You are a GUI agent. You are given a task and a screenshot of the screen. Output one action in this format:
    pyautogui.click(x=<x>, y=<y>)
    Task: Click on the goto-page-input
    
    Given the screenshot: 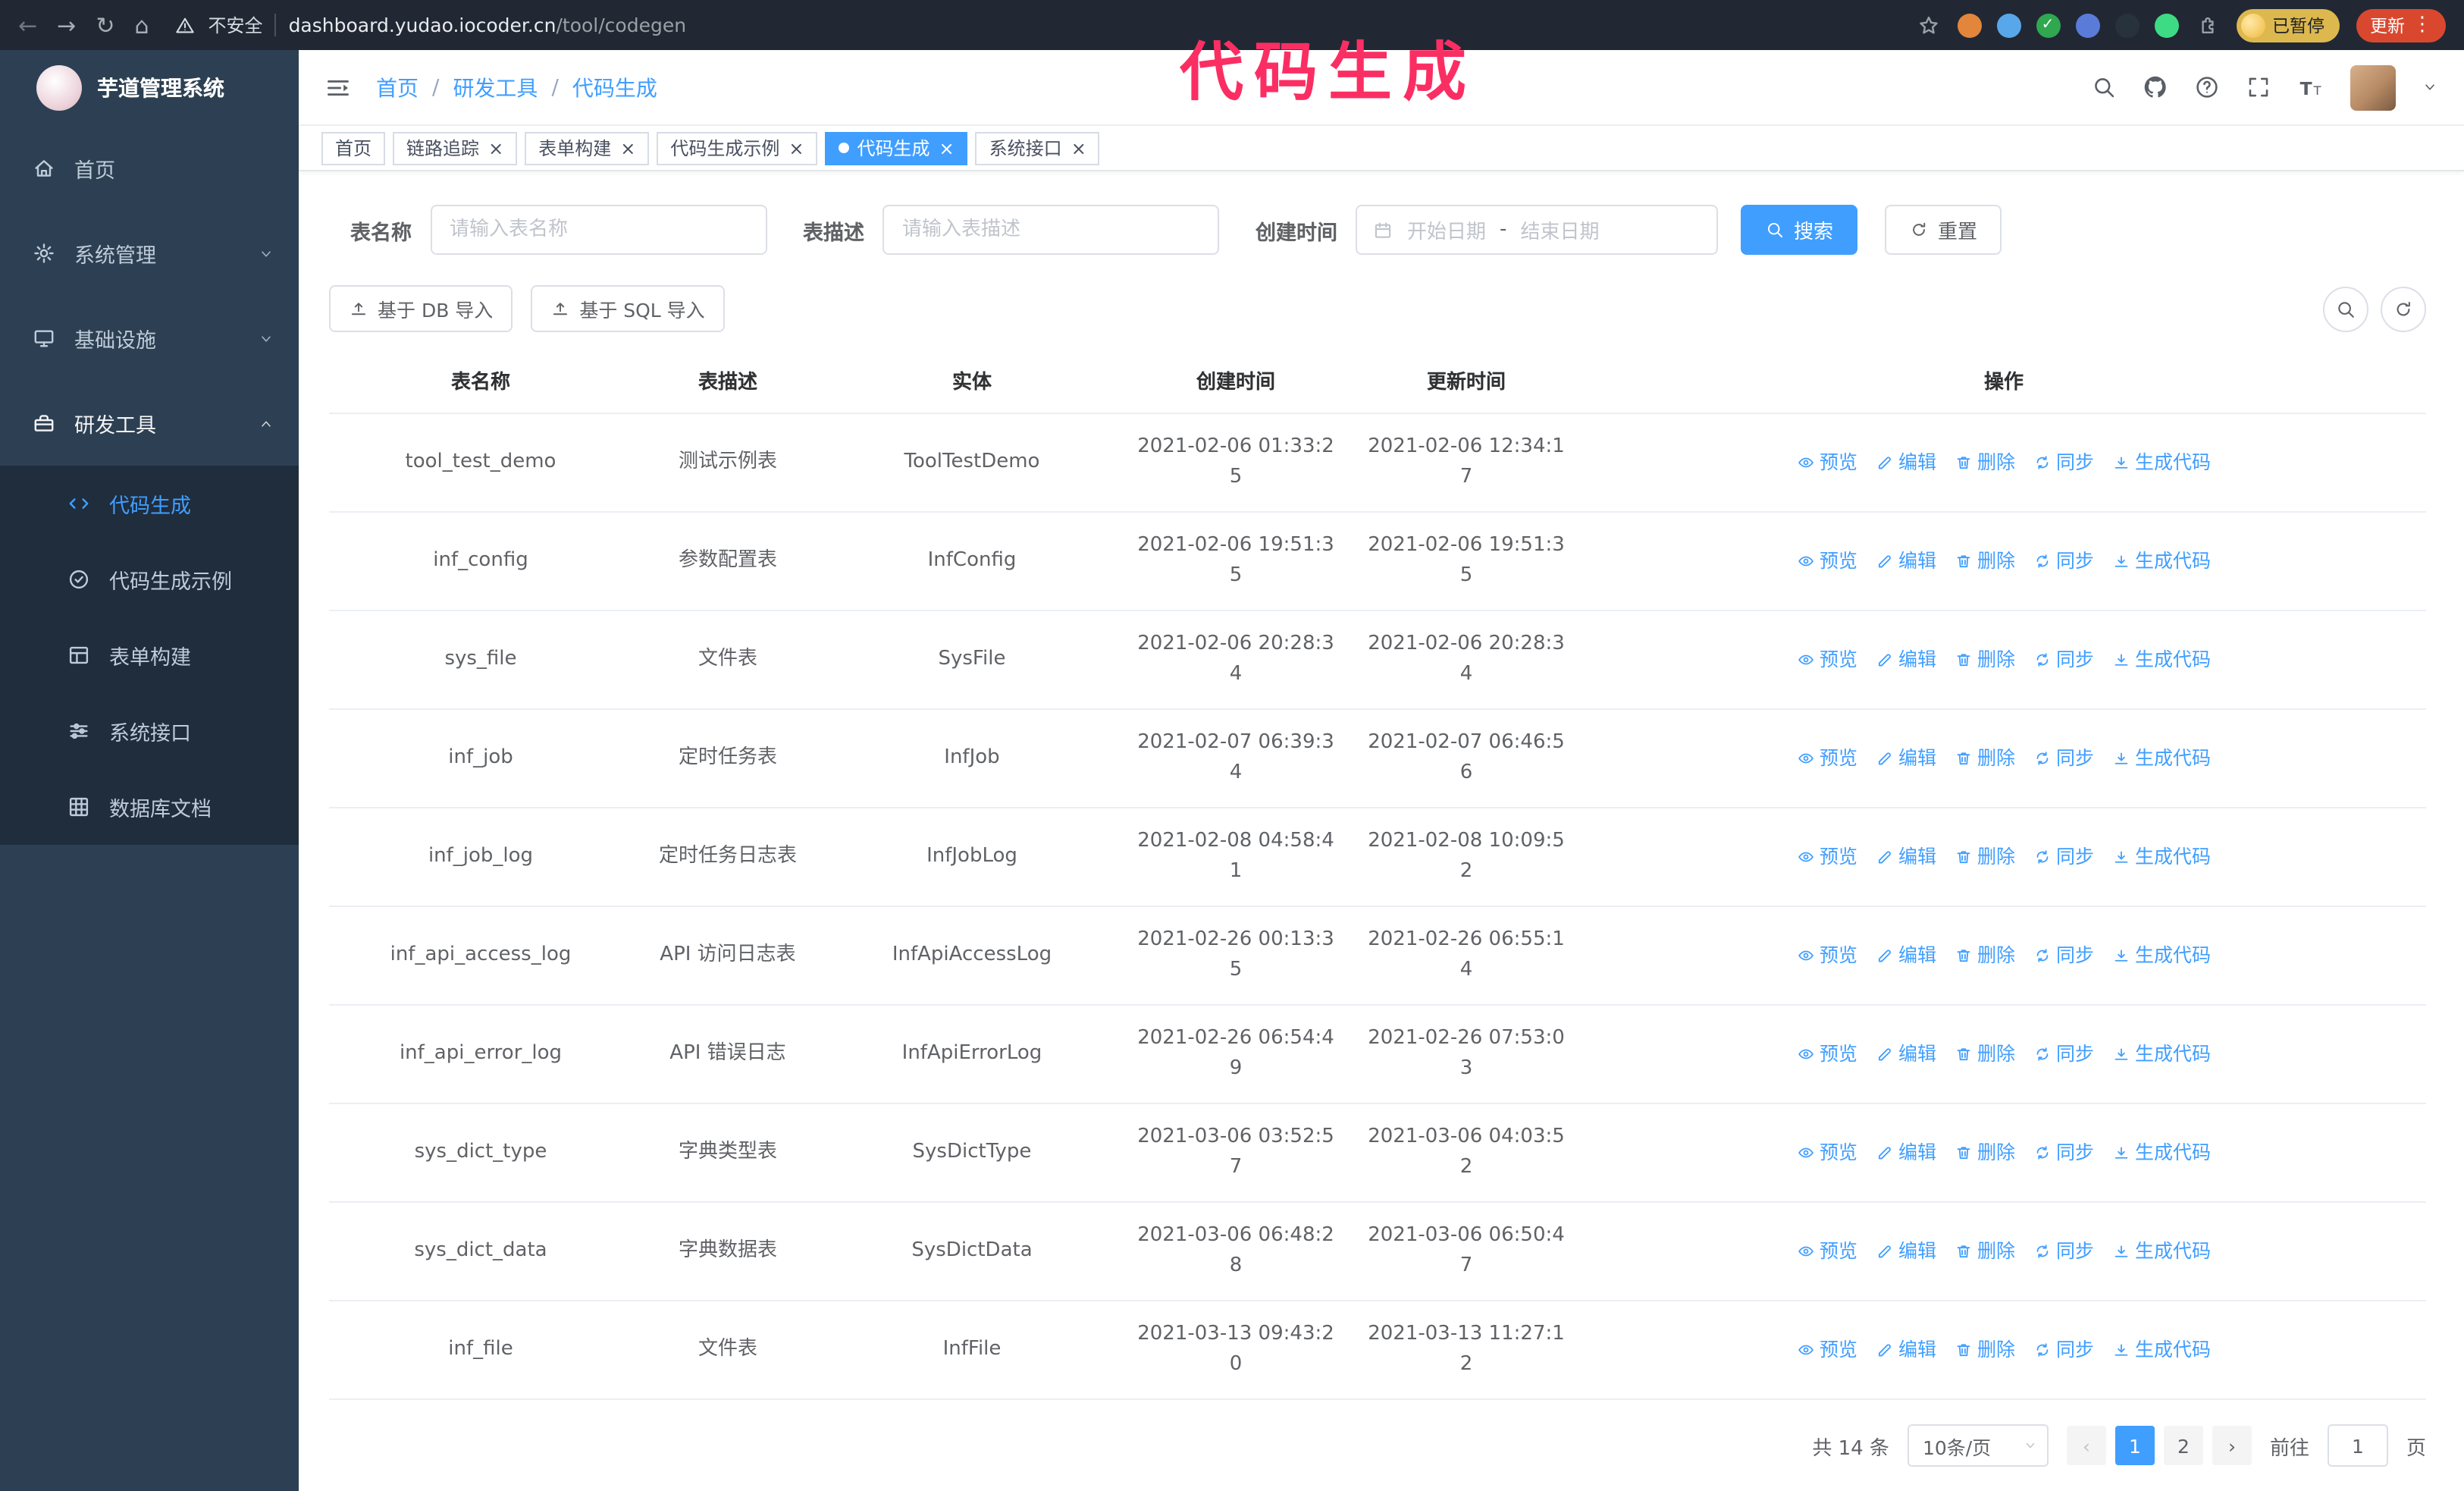 What is the action you would take?
    pyautogui.click(x=2357, y=1445)
    